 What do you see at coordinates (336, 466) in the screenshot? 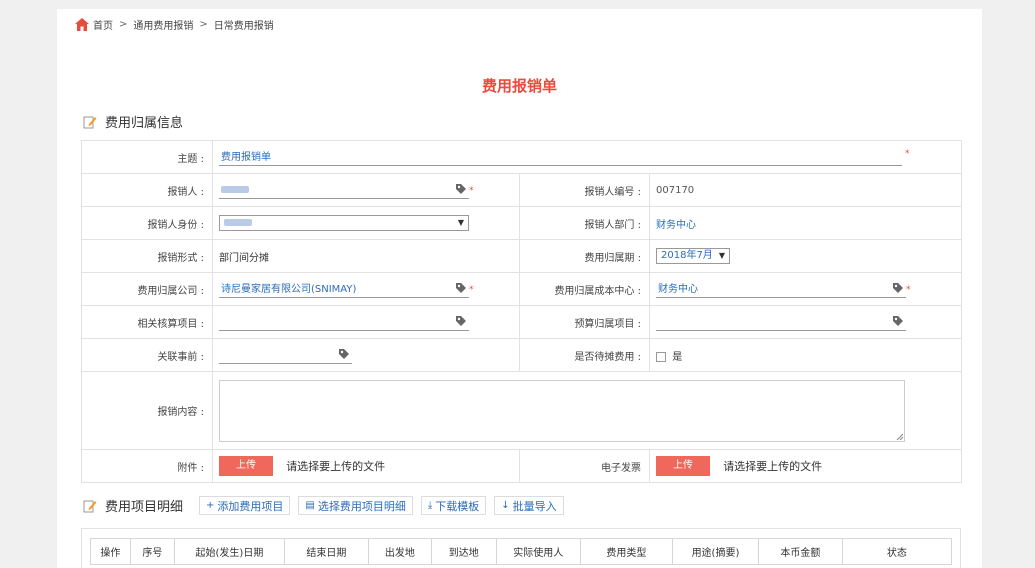
I see `attachment-upload-hint: 请选择要上传的文件` at bounding box center [336, 466].